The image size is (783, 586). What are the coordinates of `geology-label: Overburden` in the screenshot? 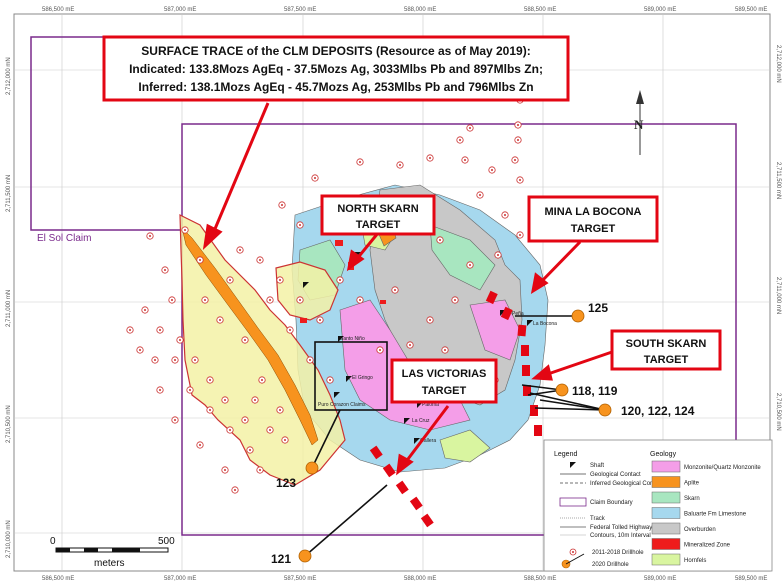 It's located at (700, 530).